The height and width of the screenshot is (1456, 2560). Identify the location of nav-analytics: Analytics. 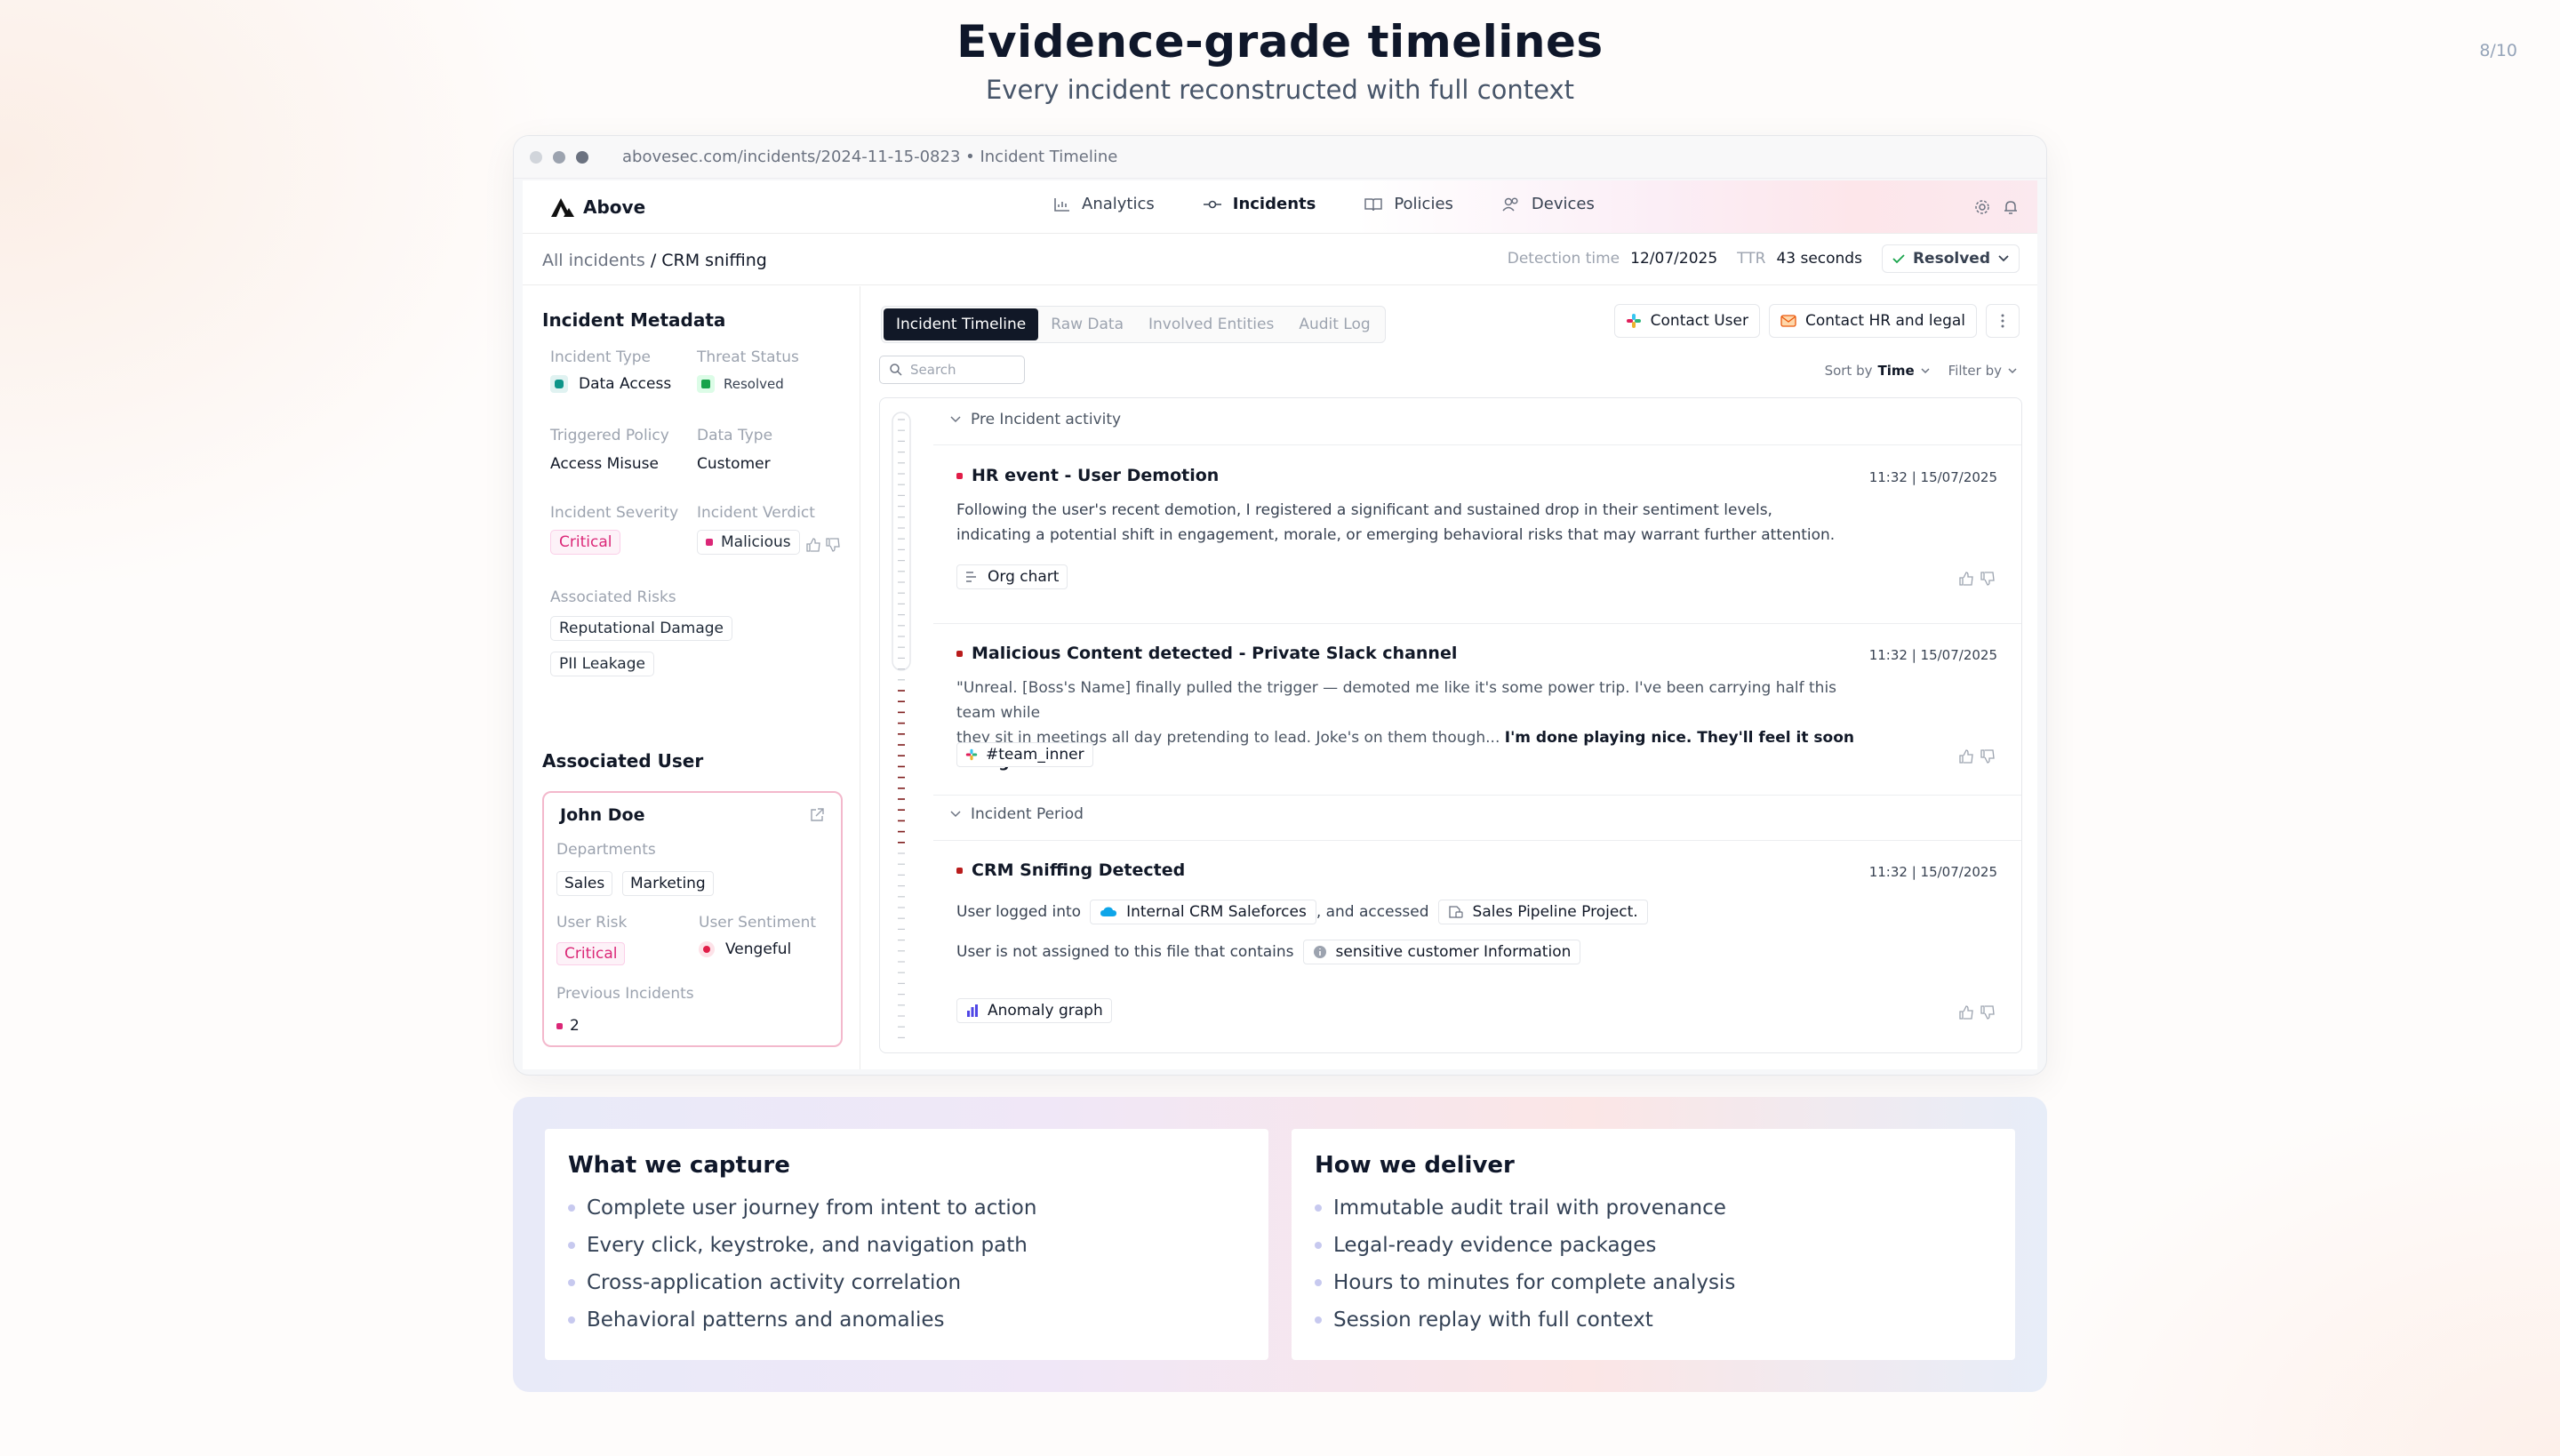
(1104, 204).